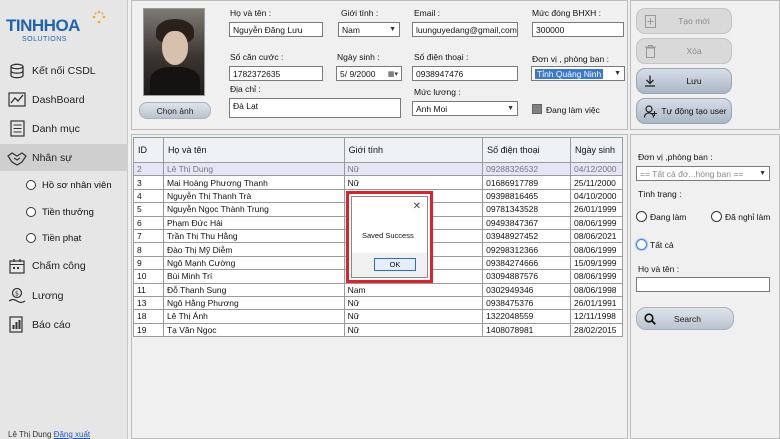 This screenshot has height=439, width=780. Describe the element at coordinates (174, 52) in the screenshot. I see `employee-photo` at that location.